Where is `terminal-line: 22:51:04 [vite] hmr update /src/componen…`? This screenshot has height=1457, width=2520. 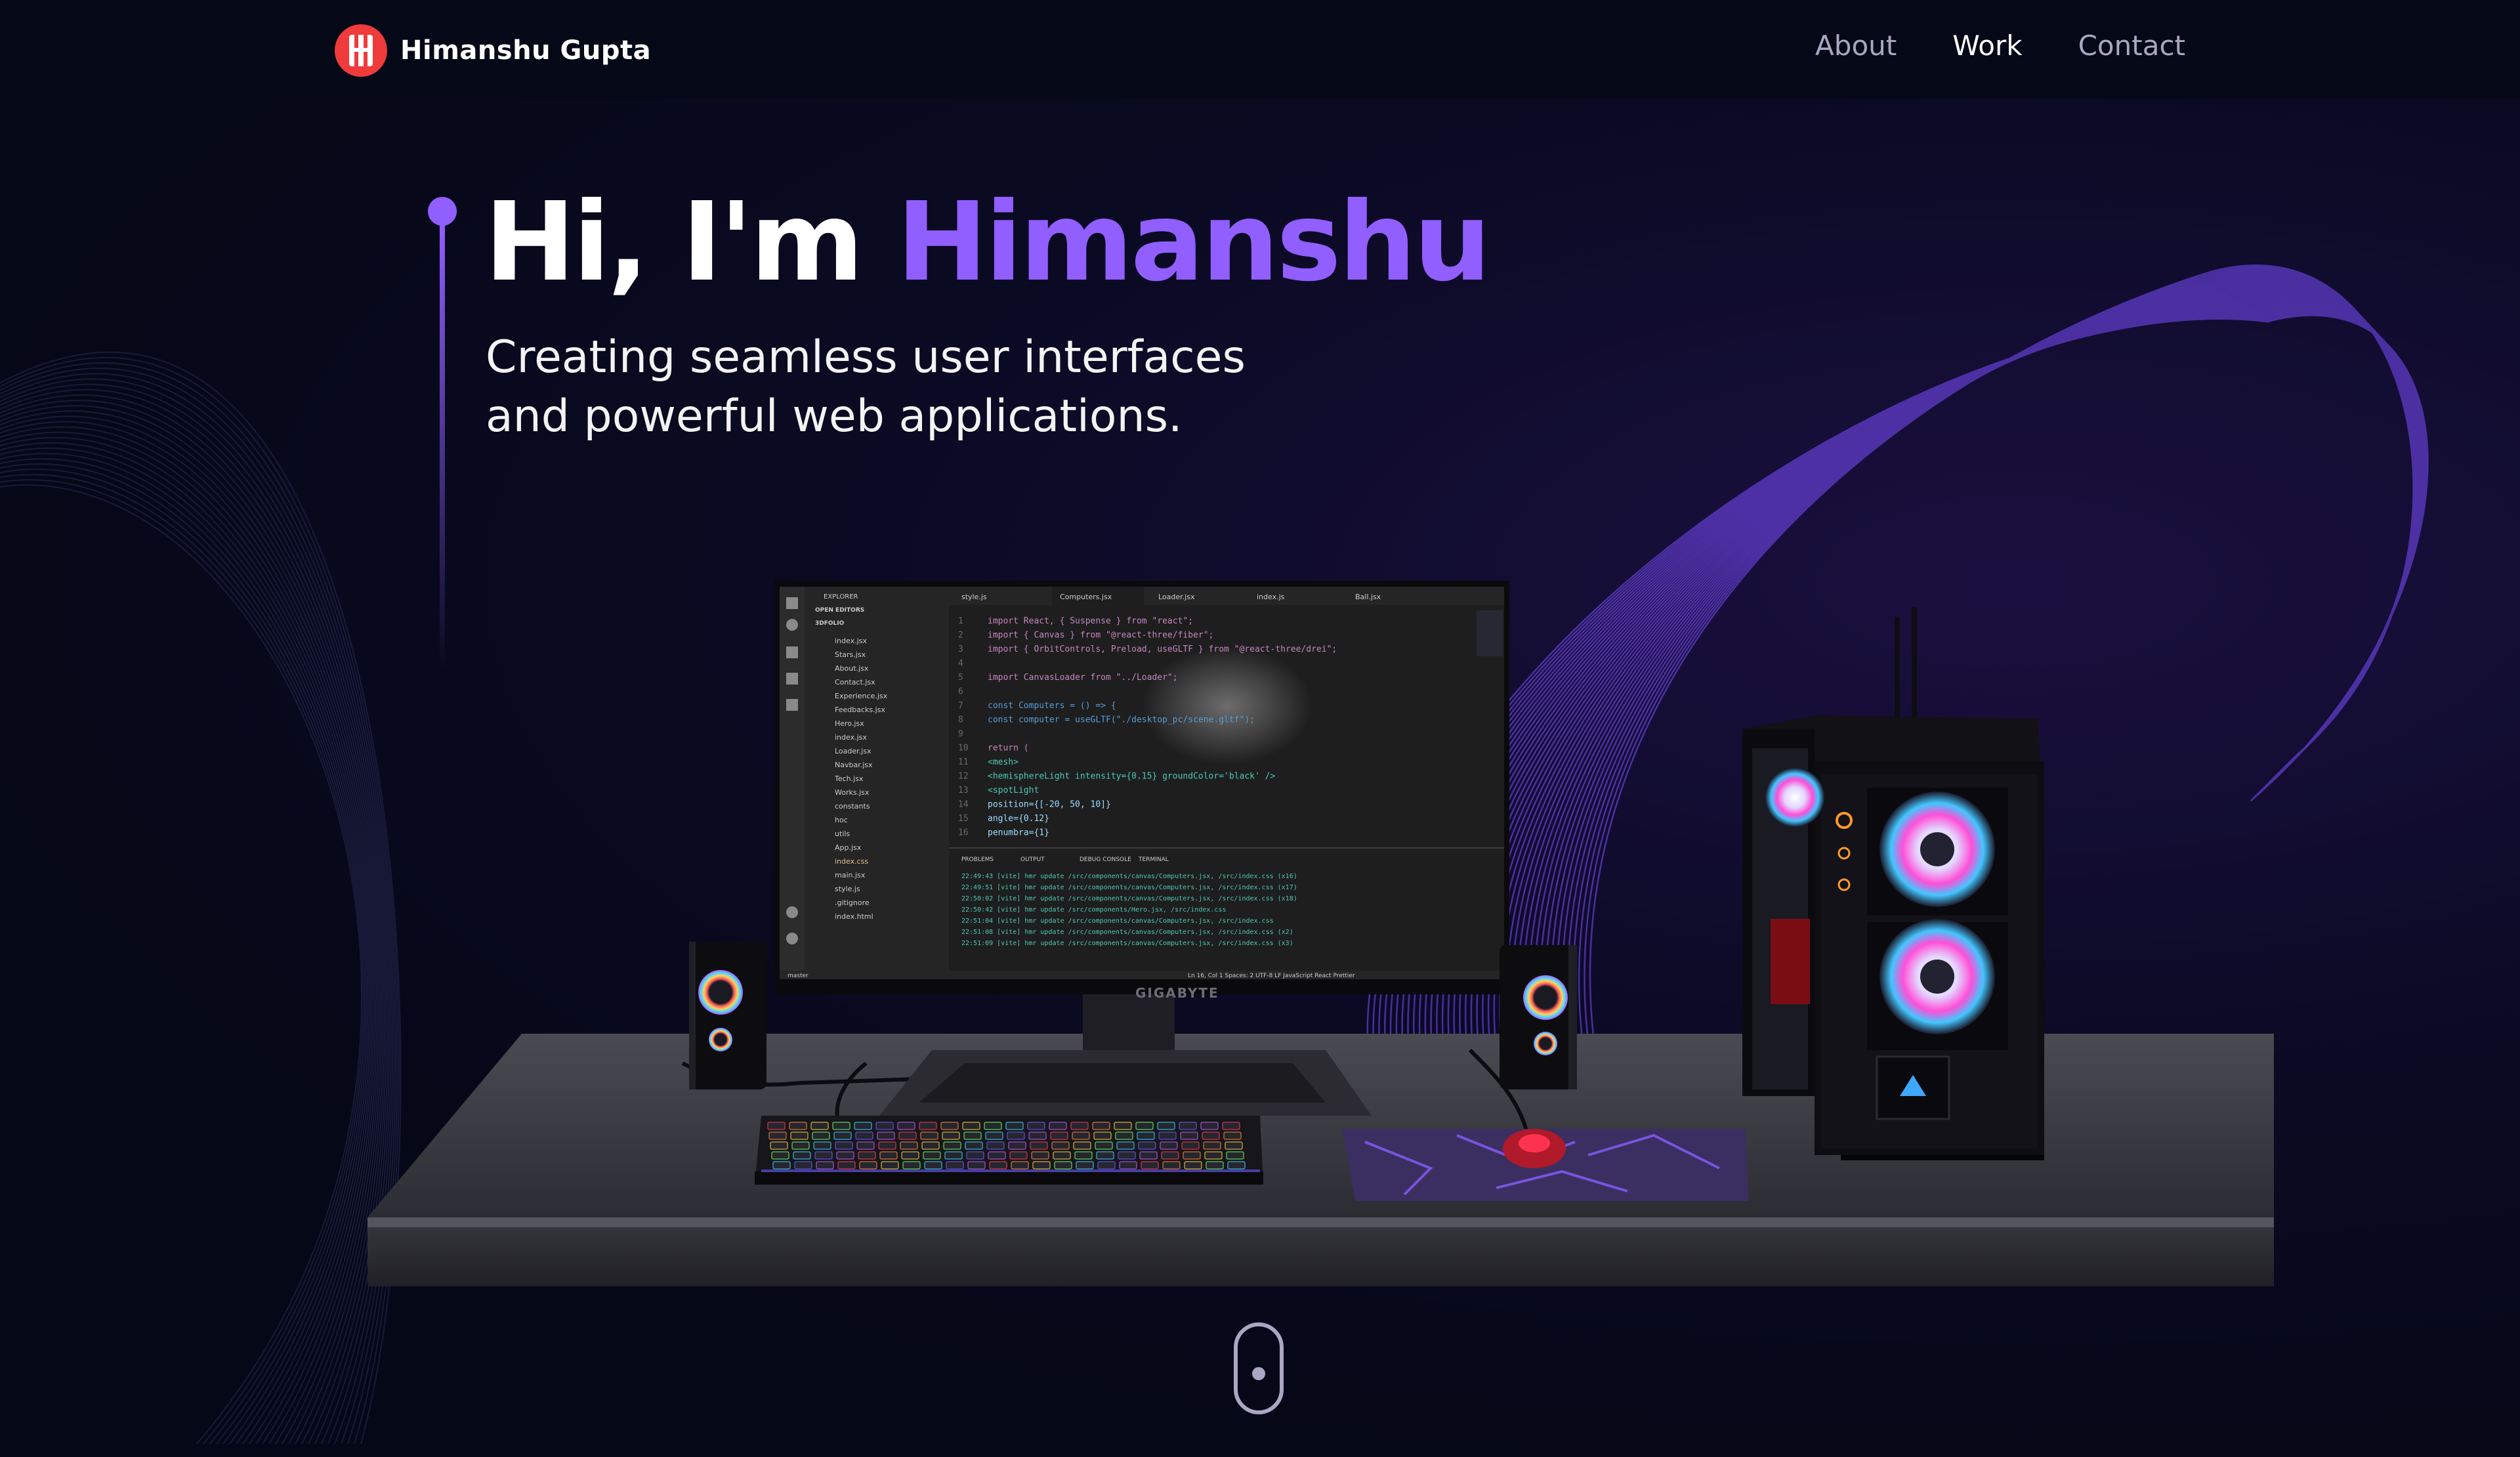
terminal-line: 22:51:04 [vite] hmr update /src/componen… is located at coordinates (1117, 921).